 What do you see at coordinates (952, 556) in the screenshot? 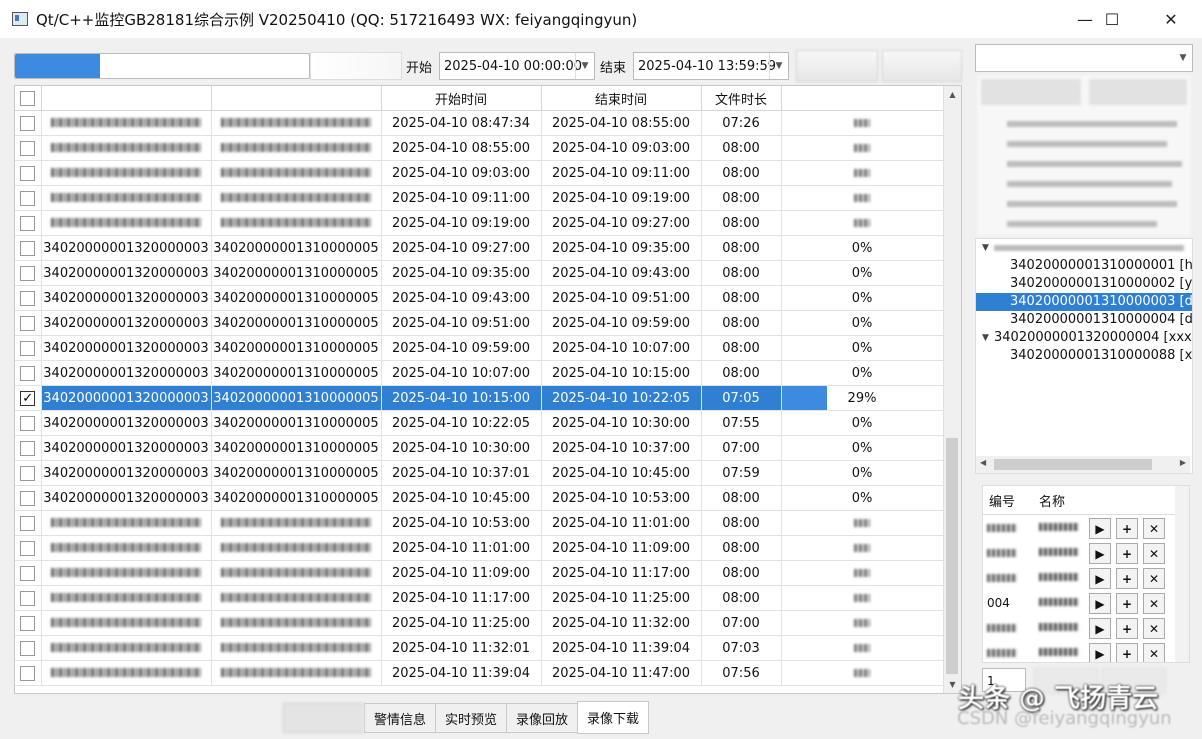
I see `scroll-thumb` at bounding box center [952, 556].